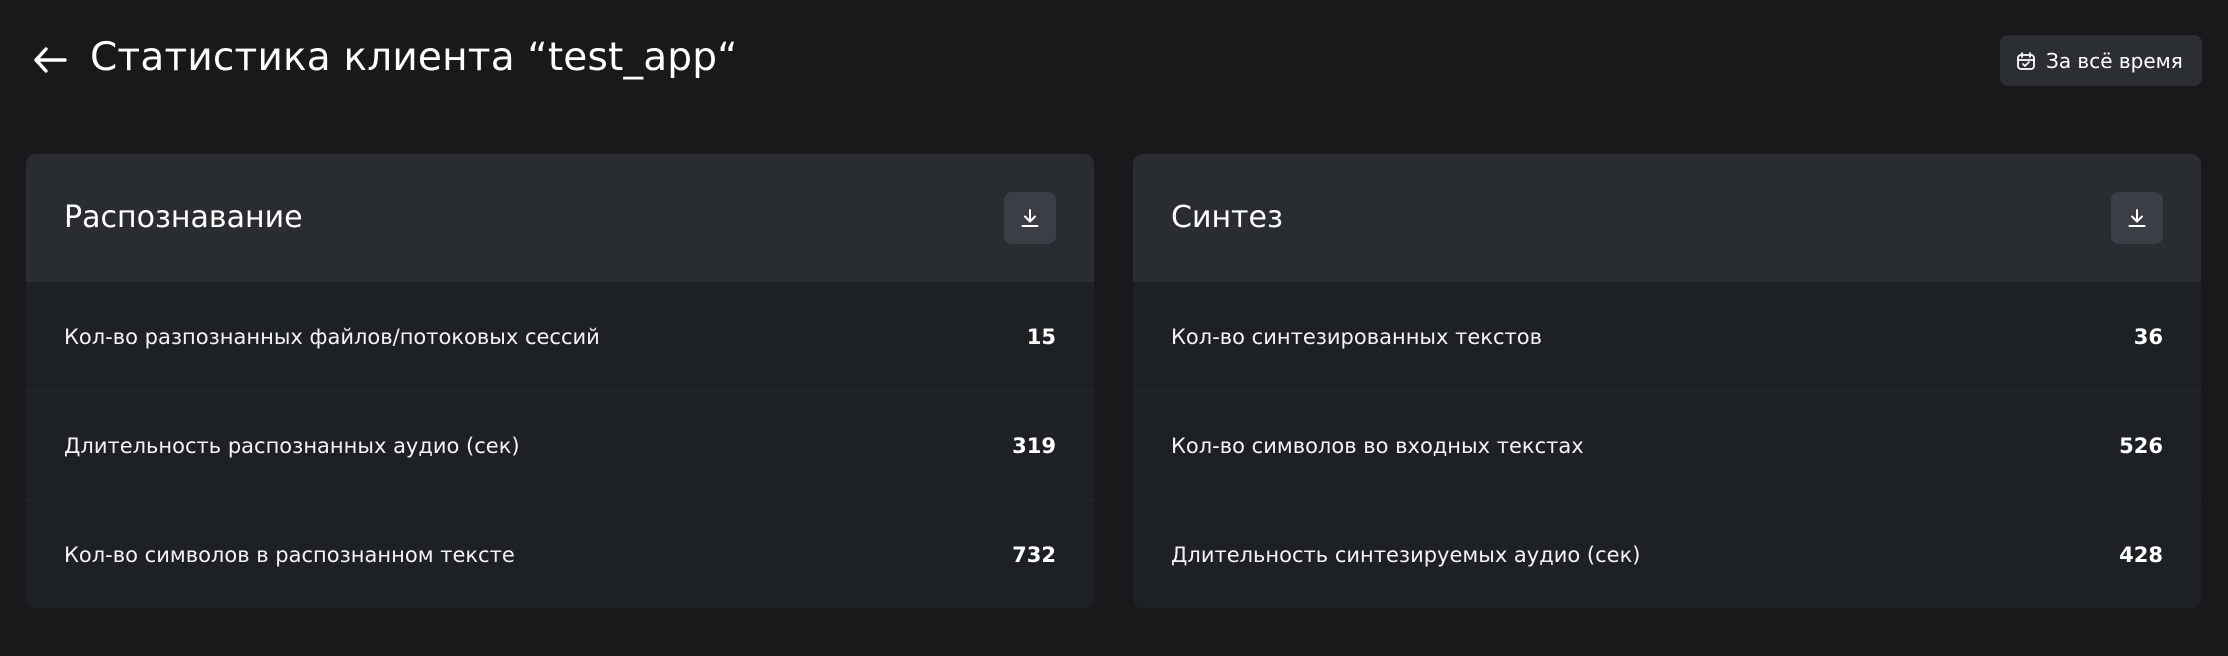 This screenshot has height=656, width=2228. What do you see at coordinates (2141, 554) in the screenshot?
I see `stat-value: 428` at bounding box center [2141, 554].